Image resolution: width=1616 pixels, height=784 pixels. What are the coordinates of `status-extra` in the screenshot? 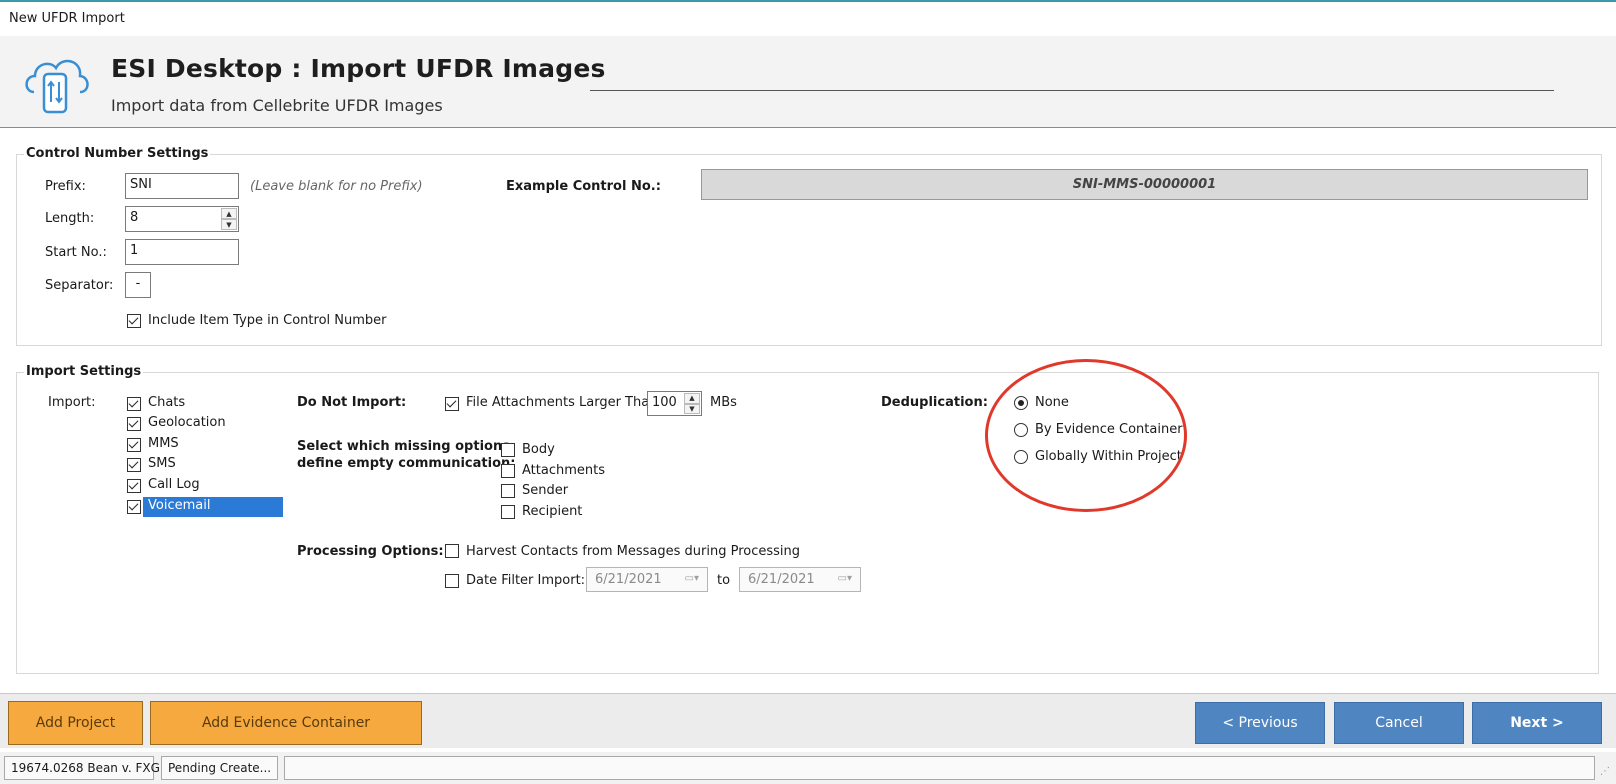 It's located at (939, 768).